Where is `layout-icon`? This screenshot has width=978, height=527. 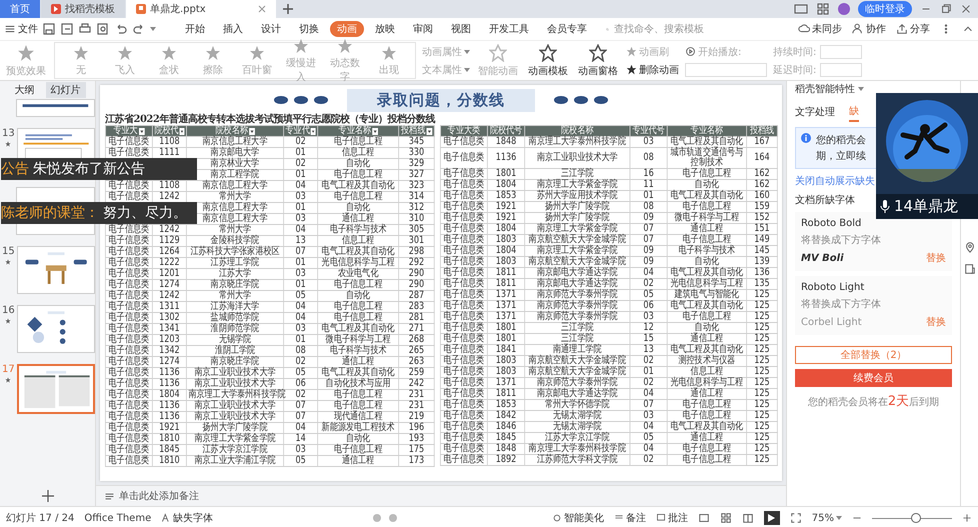
layout-icon is located at coordinates (801, 9).